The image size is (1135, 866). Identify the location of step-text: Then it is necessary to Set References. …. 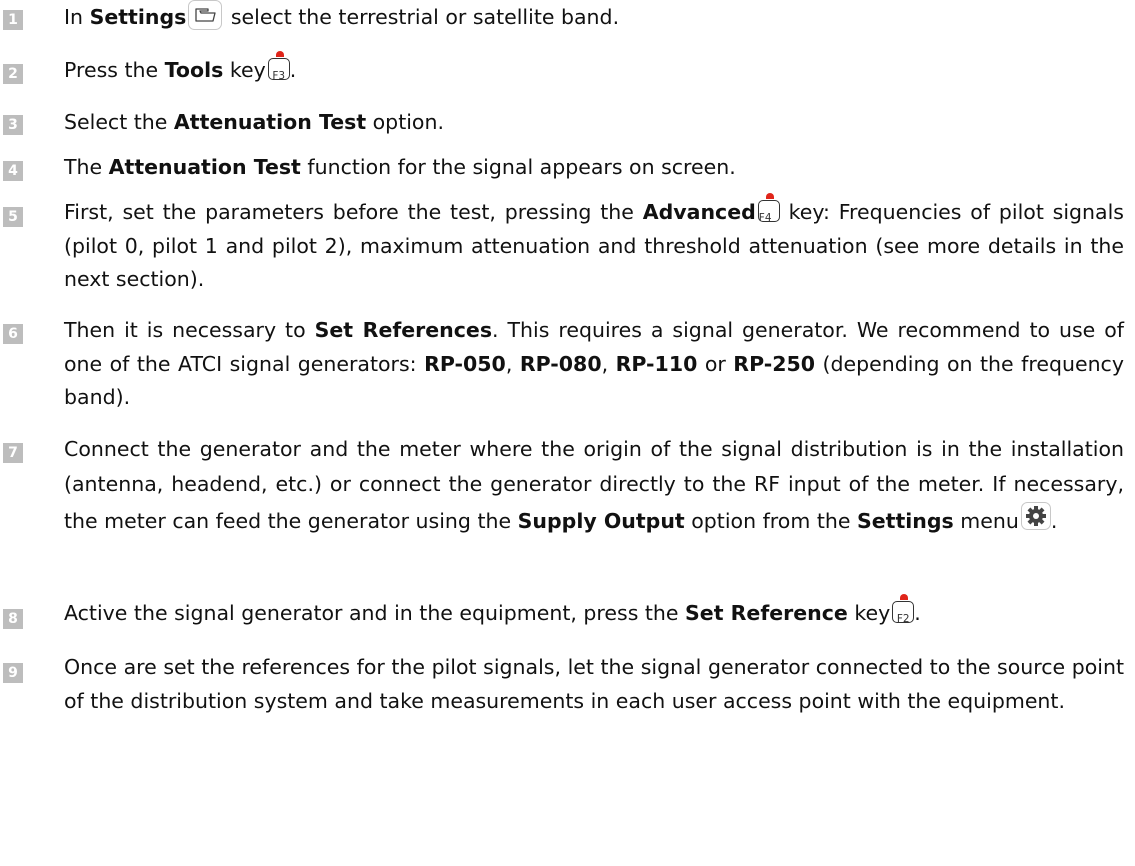
(594, 363).